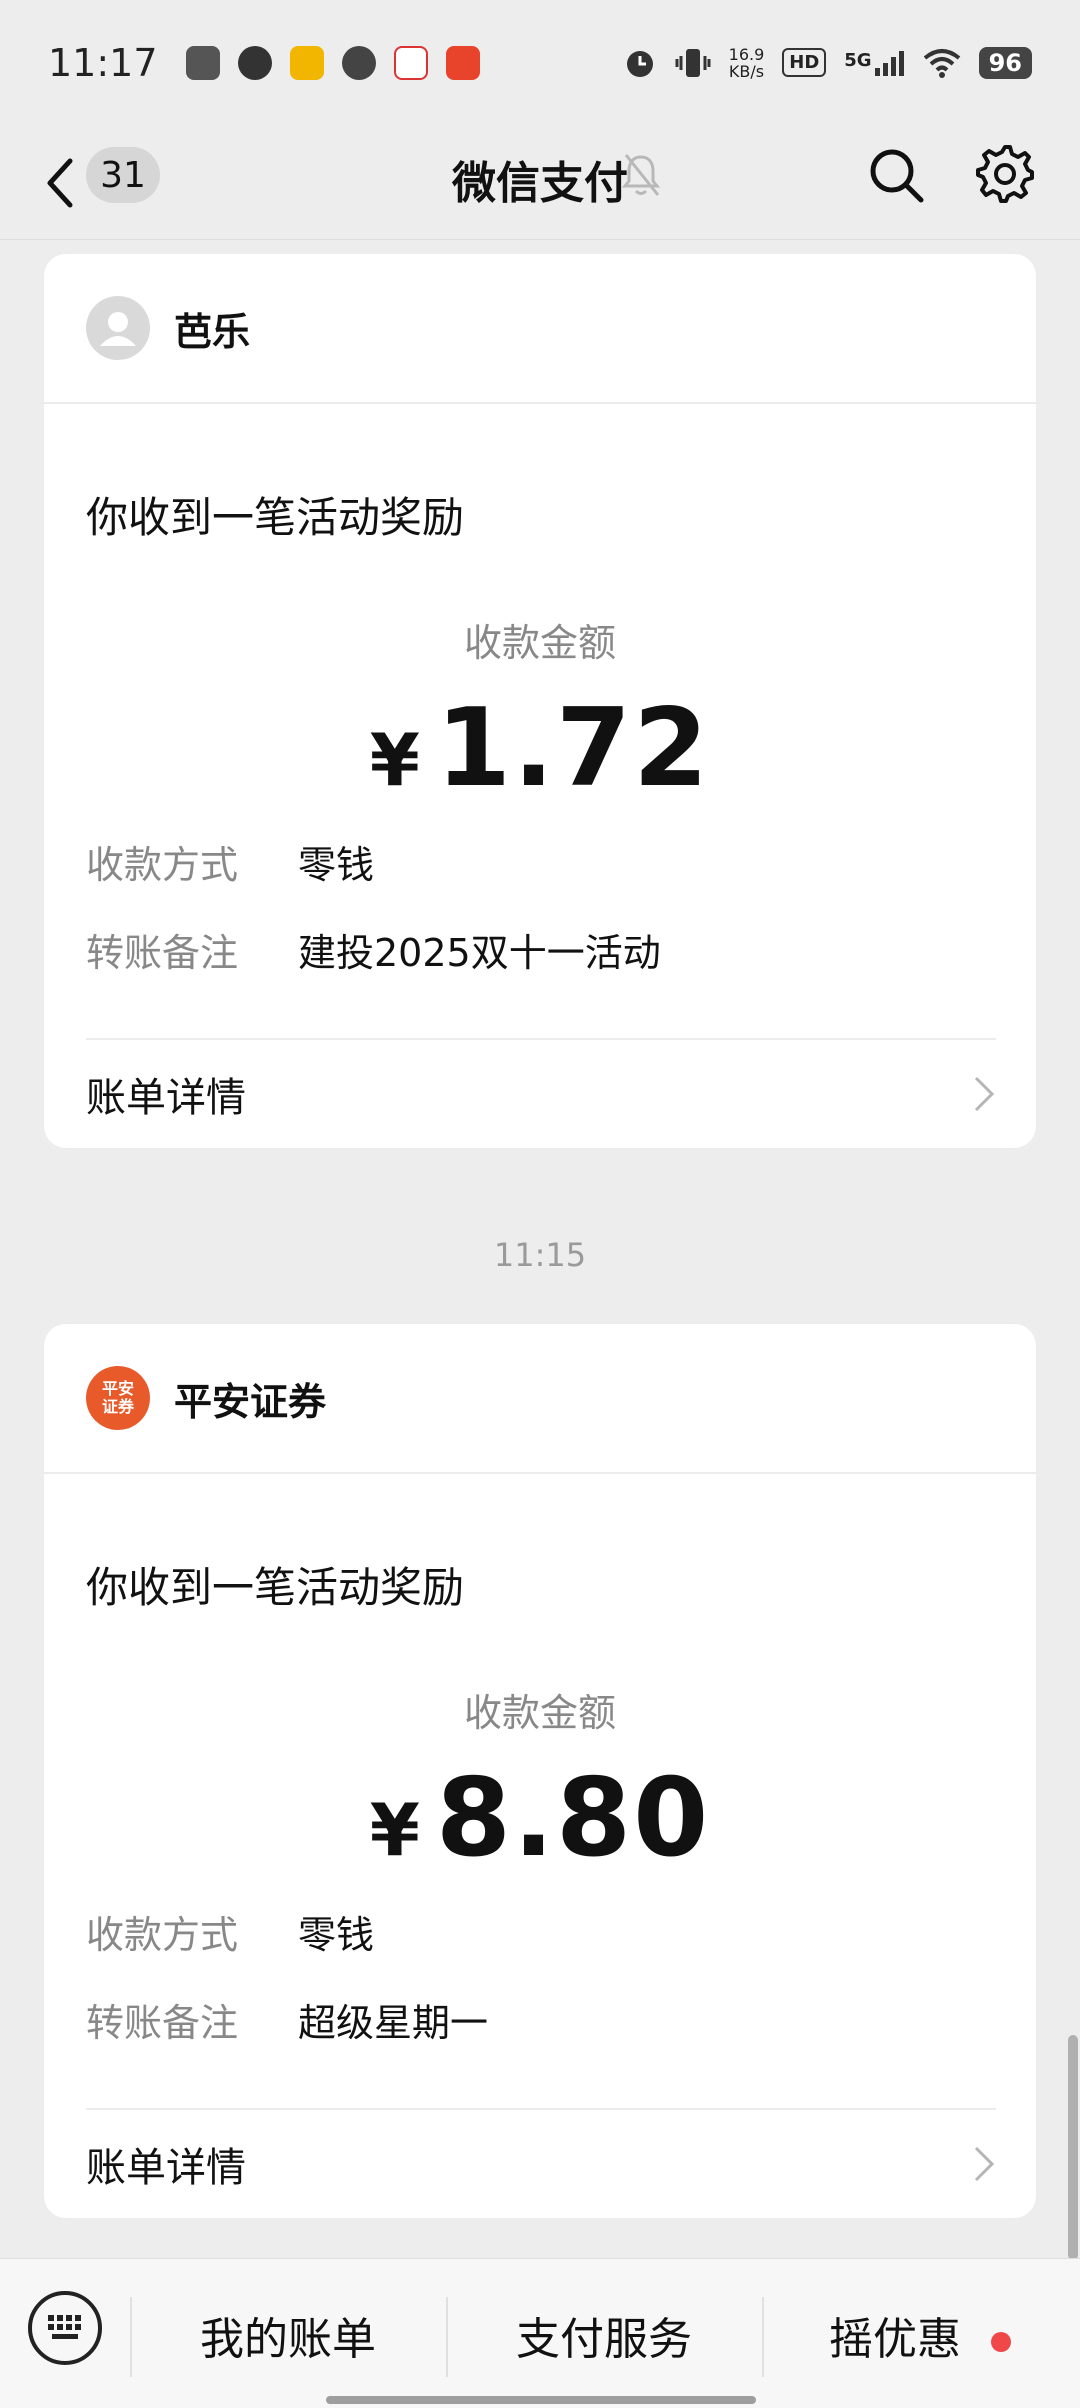 The image size is (1080, 2408). What do you see at coordinates (254, 62) in the screenshot?
I see `aperture-icon` at bounding box center [254, 62].